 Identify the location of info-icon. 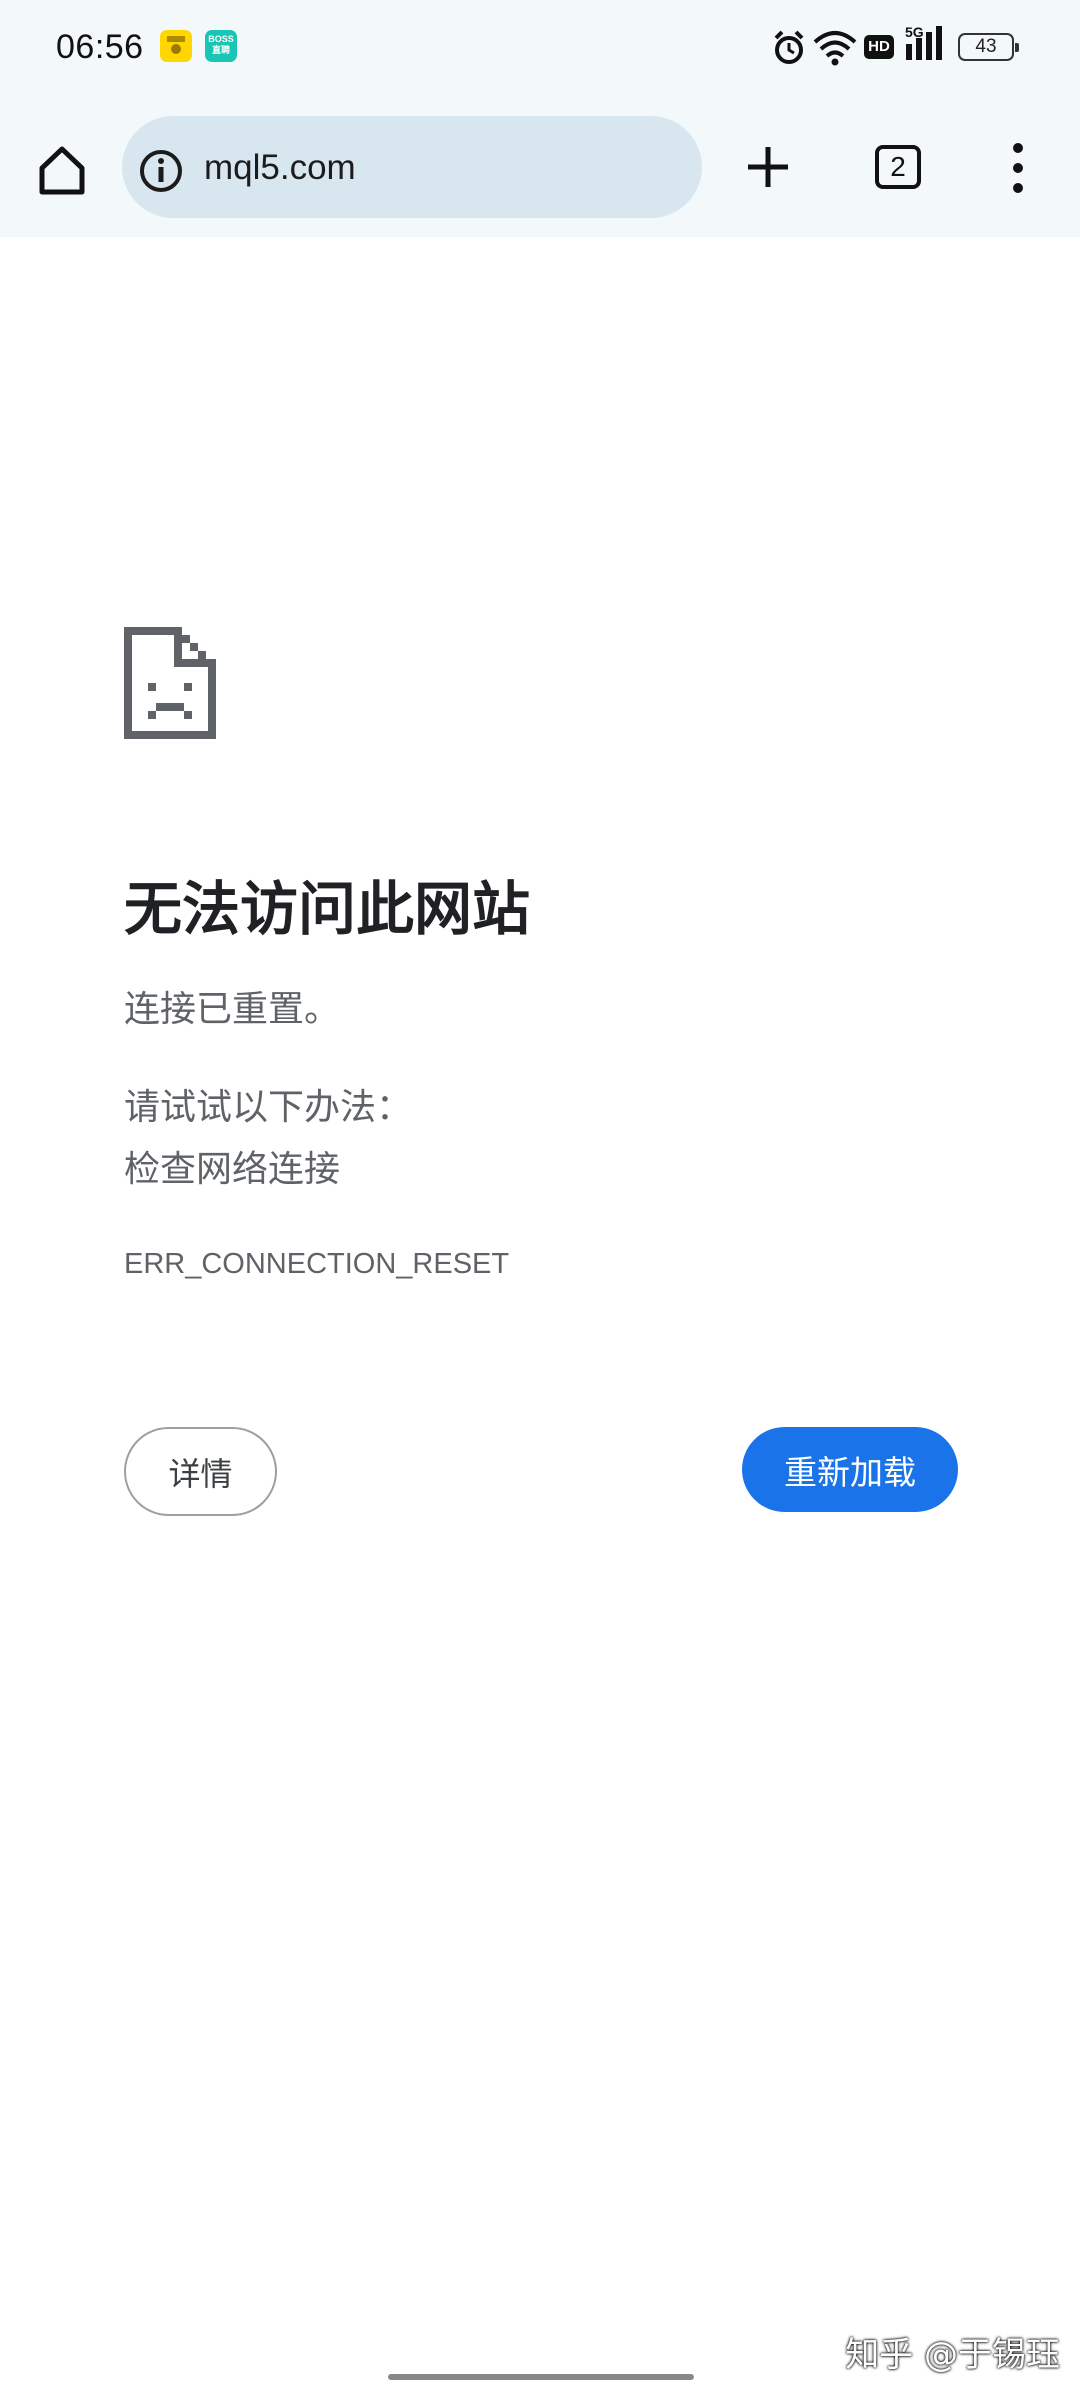
(161, 171).